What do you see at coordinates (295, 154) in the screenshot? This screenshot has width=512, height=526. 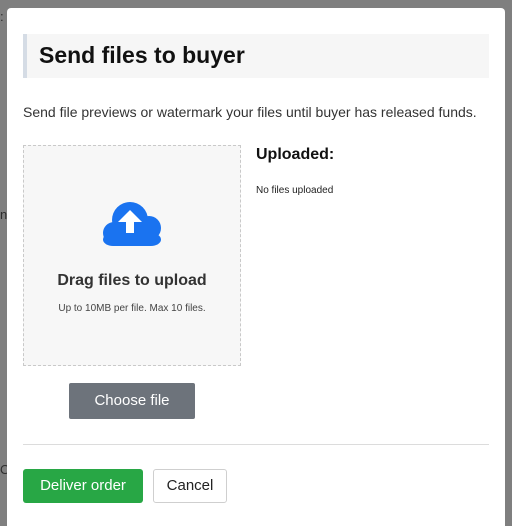 I see `uploaded-heading: Uploaded:` at bounding box center [295, 154].